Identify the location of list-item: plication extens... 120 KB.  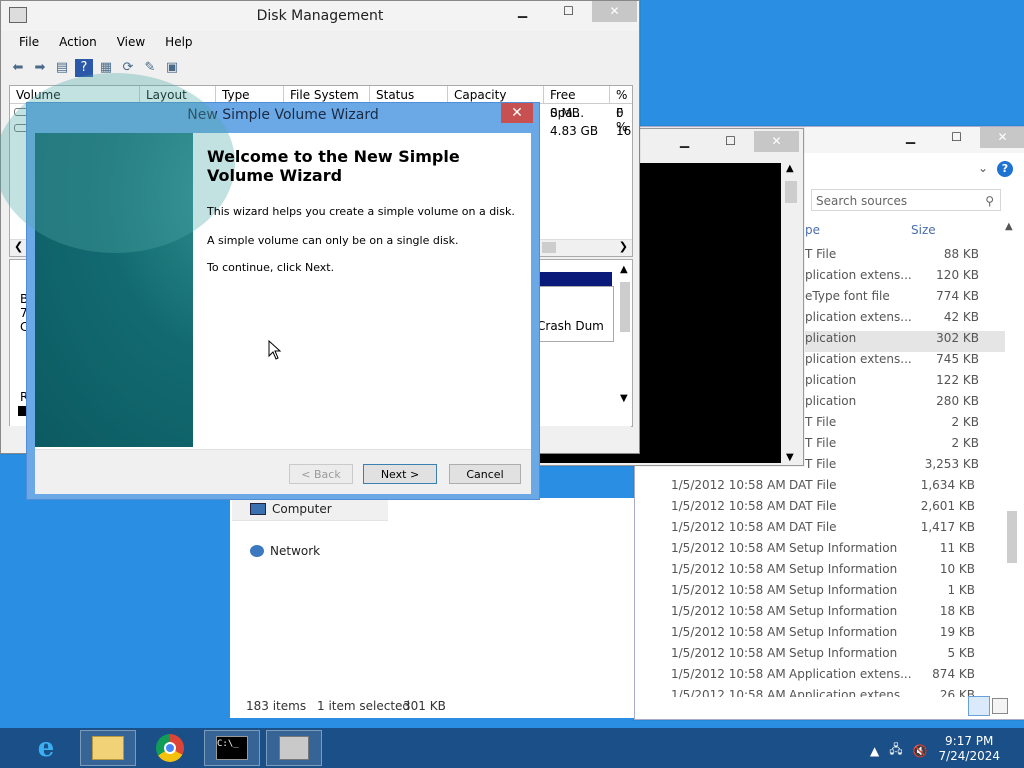
(905, 278).